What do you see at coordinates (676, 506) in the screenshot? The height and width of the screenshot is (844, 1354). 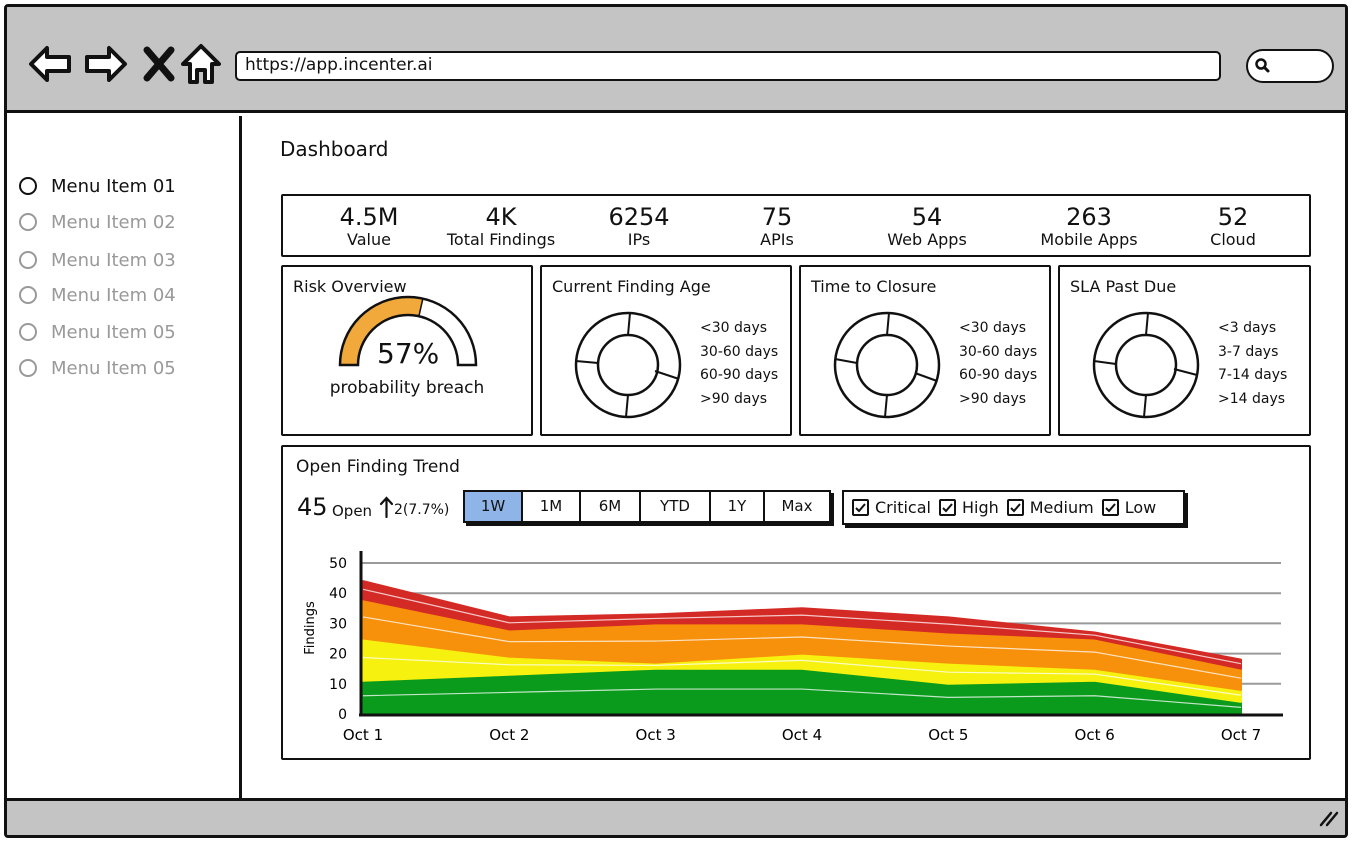 I see `range-ytd-button: YTD` at bounding box center [676, 506].